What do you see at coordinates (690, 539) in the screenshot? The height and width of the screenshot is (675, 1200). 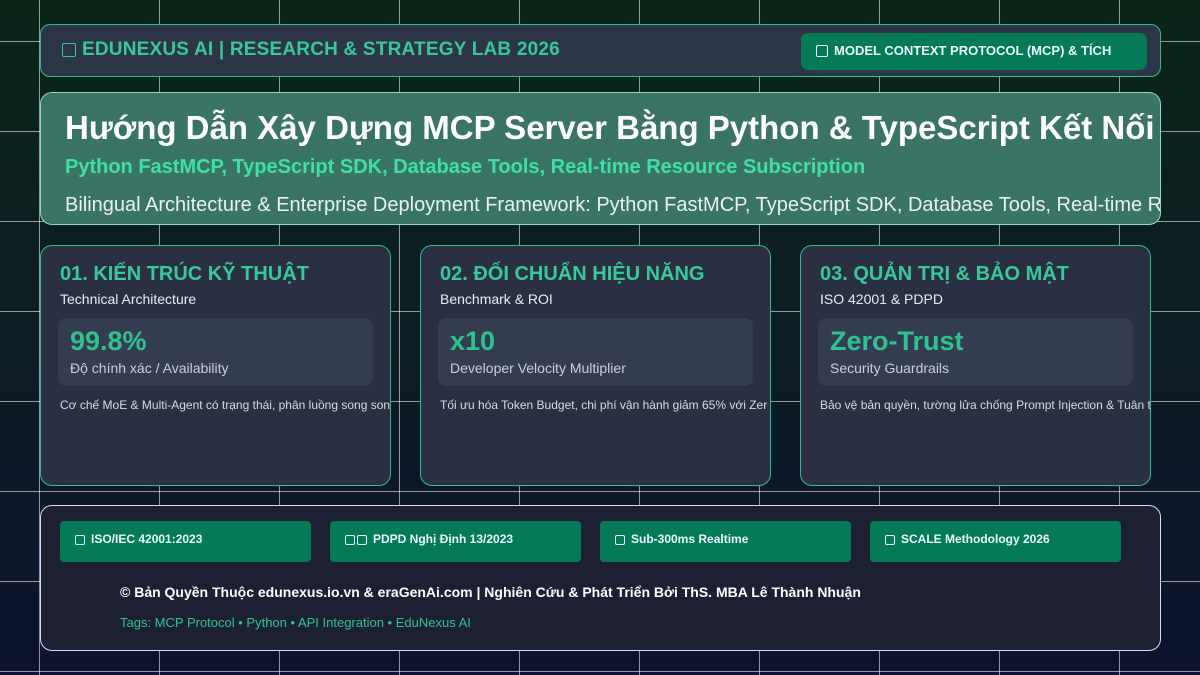 I see `chip-label: Sub-300ms Realtime` at bounding box center [690, 539].